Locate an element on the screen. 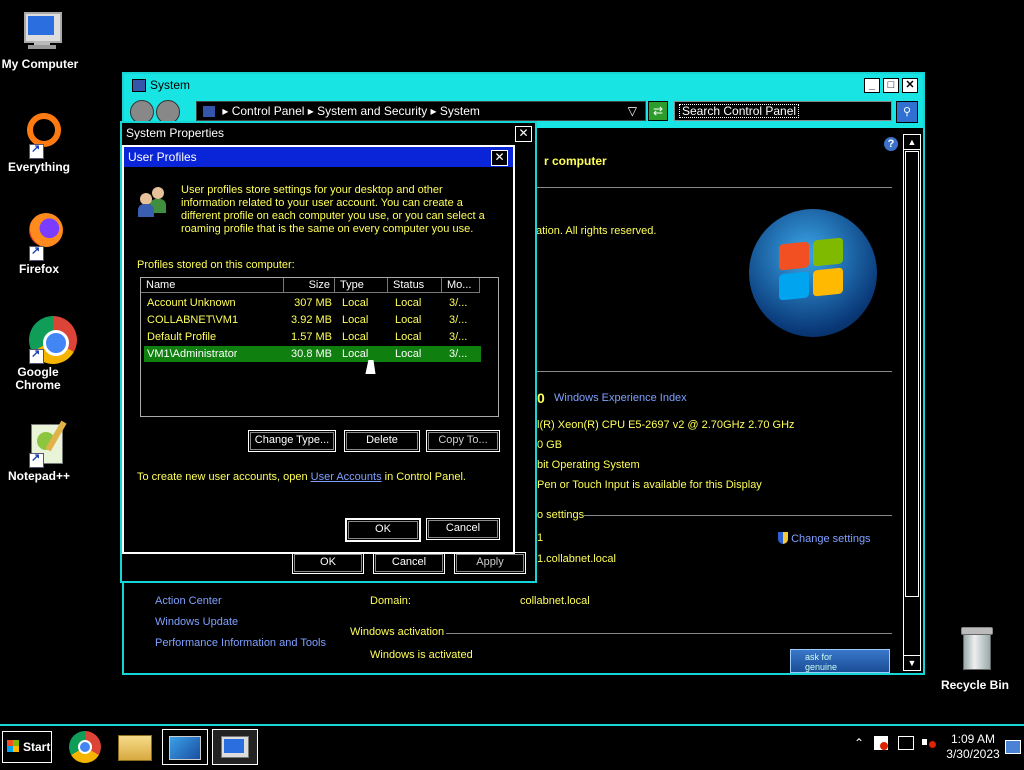 The width and height of the screenshot is (1024, 770). see-also-windows-update: Windows Update is located at coordinates (196, 622).